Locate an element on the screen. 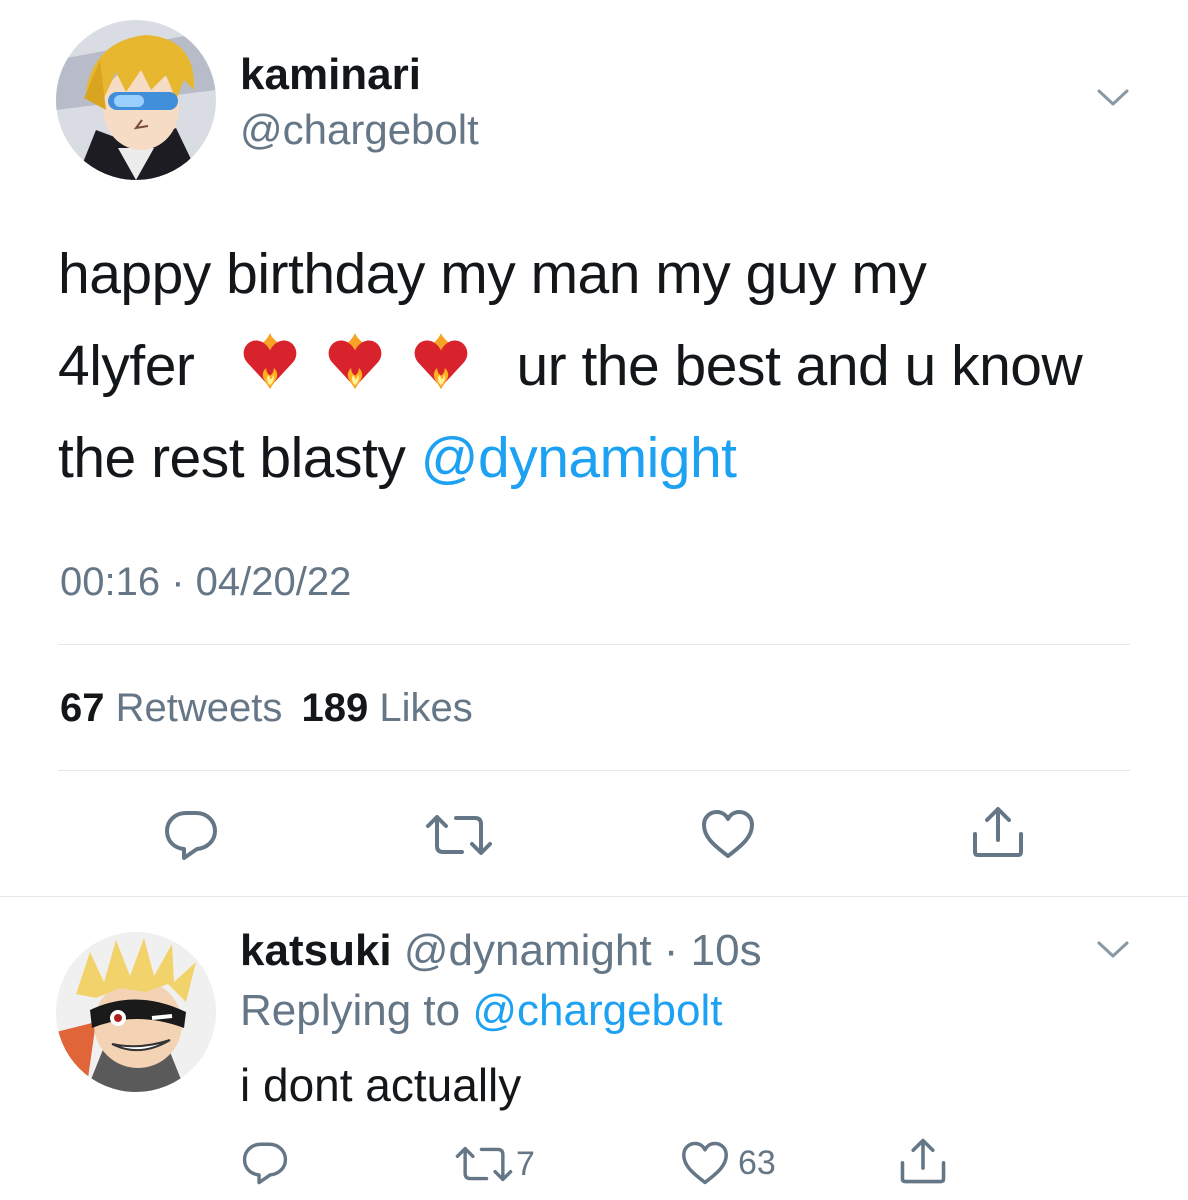 The width and height of the screenshot is (1188, 1200). retweets-count: 67 is located at coordinates (82, 708).